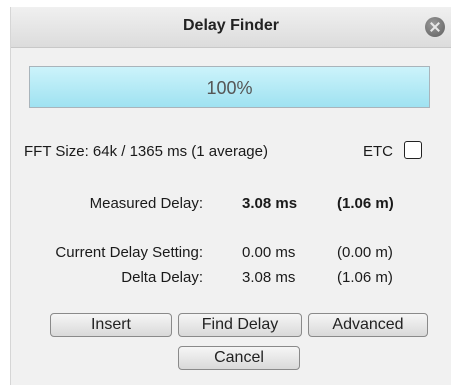  Describe the element at coordinates (162, 277) in the screenshot. I see `delta-delay-label: Delta Delay:` at that location.